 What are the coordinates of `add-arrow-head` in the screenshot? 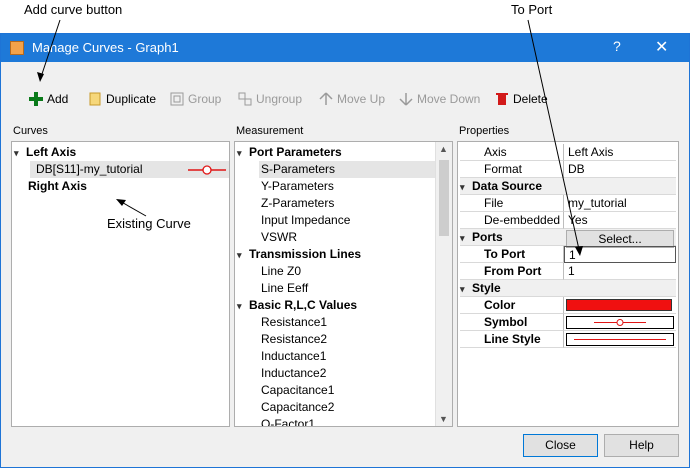 It's located at (40, 77).